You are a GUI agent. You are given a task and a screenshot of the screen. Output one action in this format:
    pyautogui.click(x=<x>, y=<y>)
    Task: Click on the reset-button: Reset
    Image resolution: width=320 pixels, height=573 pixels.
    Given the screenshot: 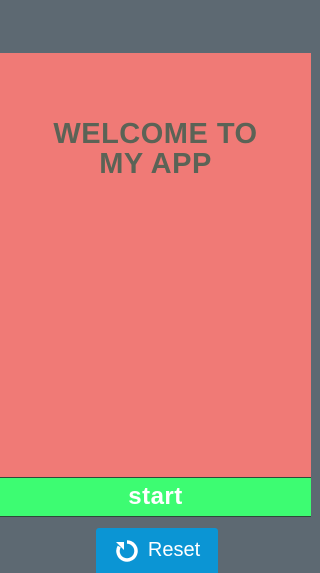 What is the action you would take?
    pyautogui.click(x=157, y=550)
    